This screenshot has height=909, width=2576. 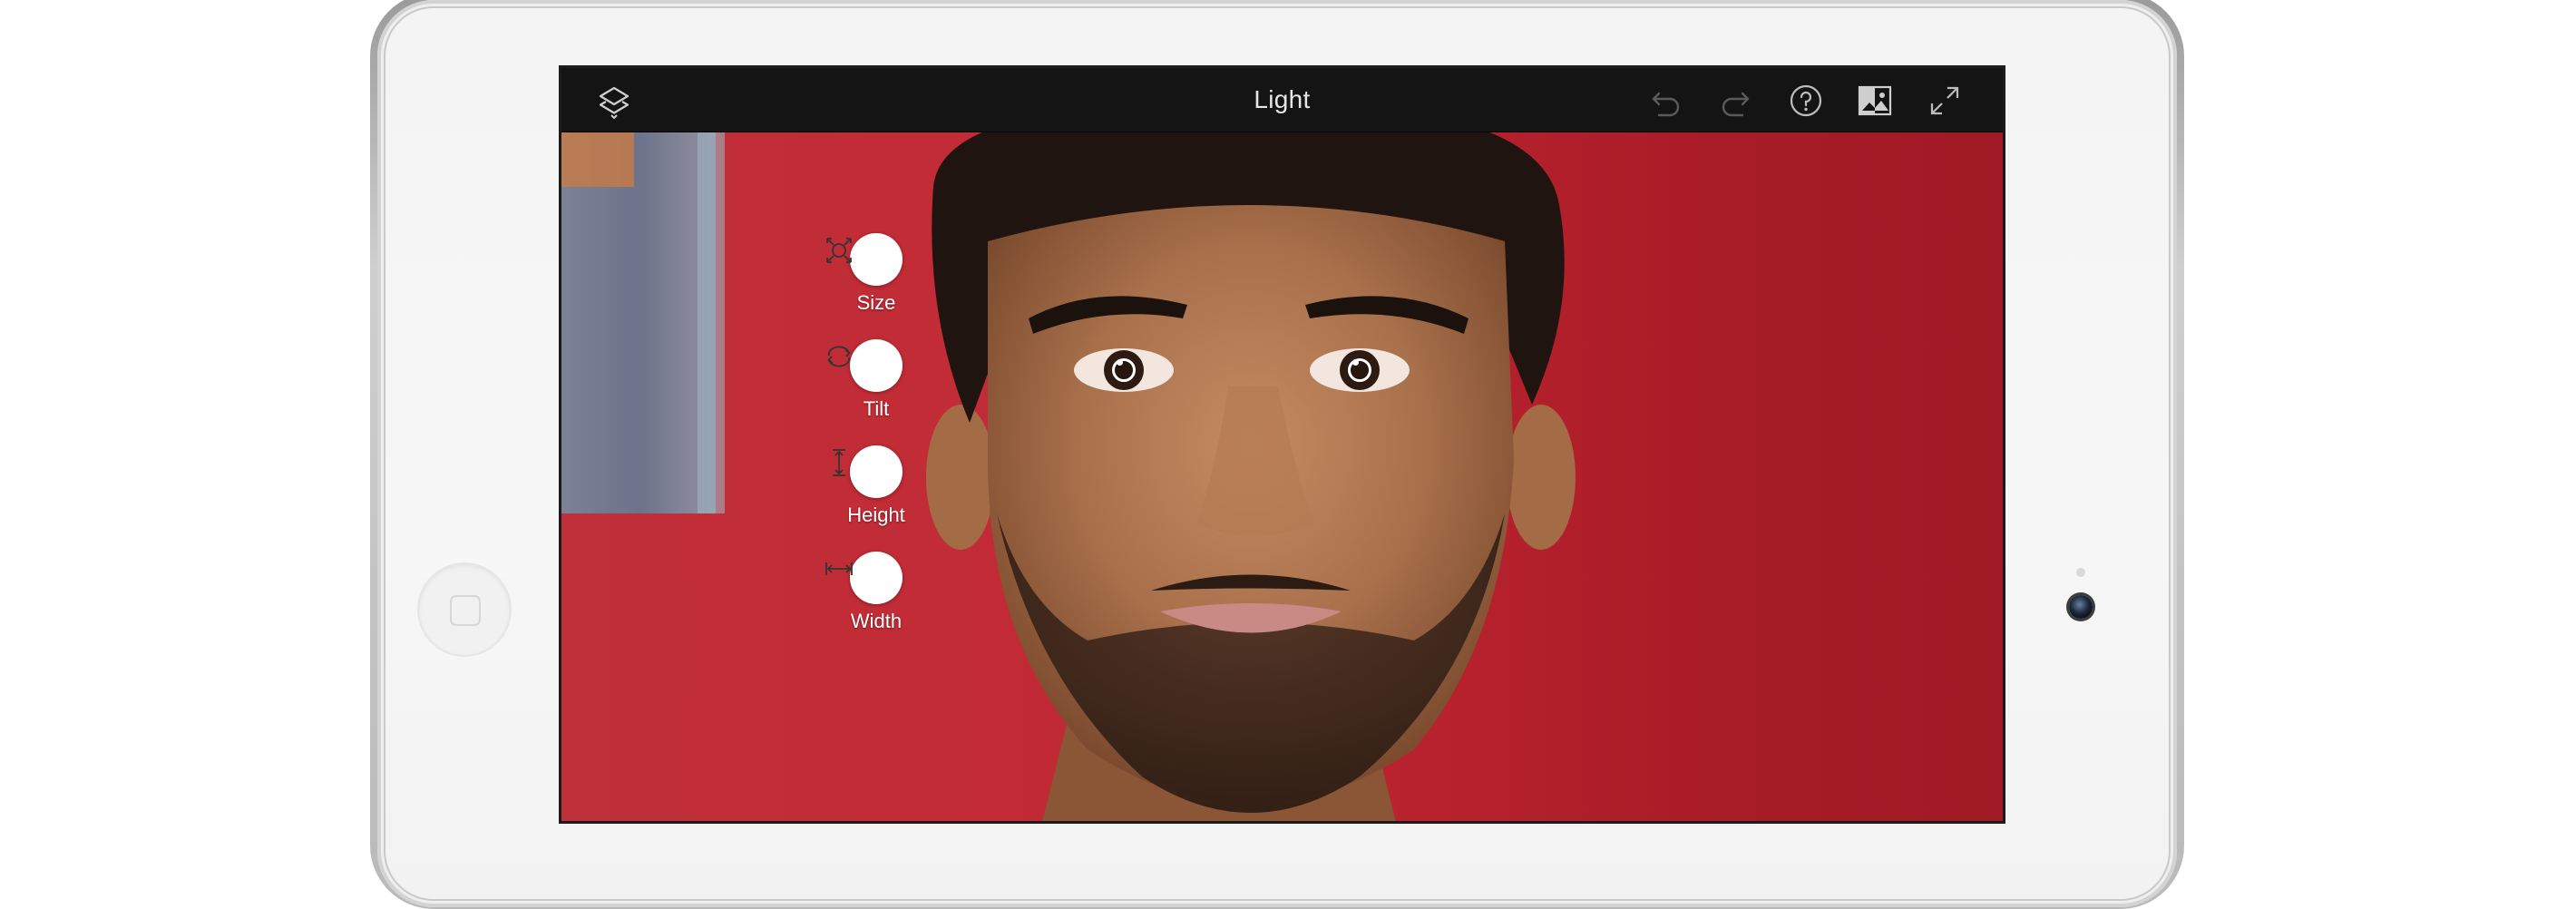 I want to click on height-tool: Height, so click(x=876, y=486).